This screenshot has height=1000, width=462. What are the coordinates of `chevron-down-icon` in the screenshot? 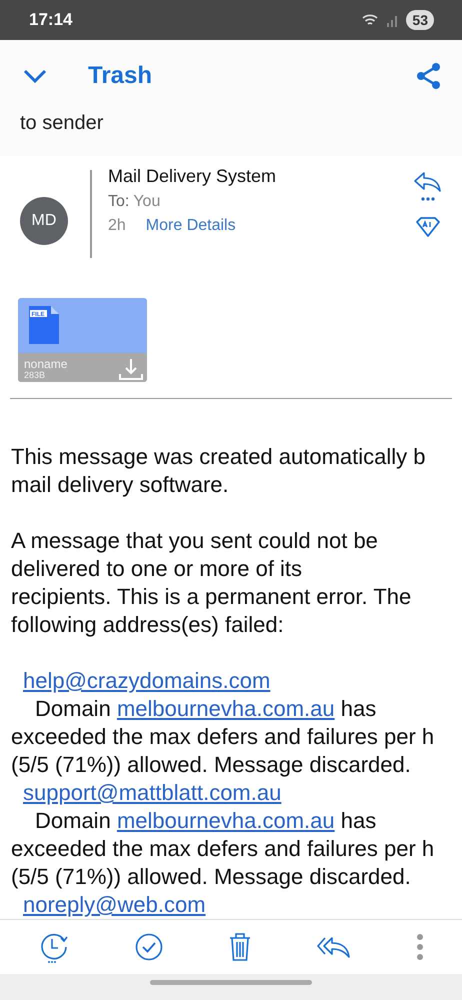 It's located at (35, 76).